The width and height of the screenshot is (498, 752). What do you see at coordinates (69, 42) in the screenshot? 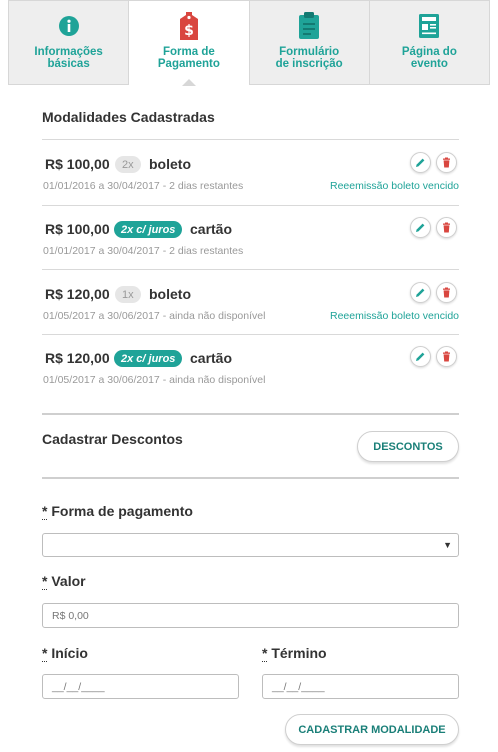
I see `tab-informacoes-basicas: Informações básicas` at bounding box center [69, 42].